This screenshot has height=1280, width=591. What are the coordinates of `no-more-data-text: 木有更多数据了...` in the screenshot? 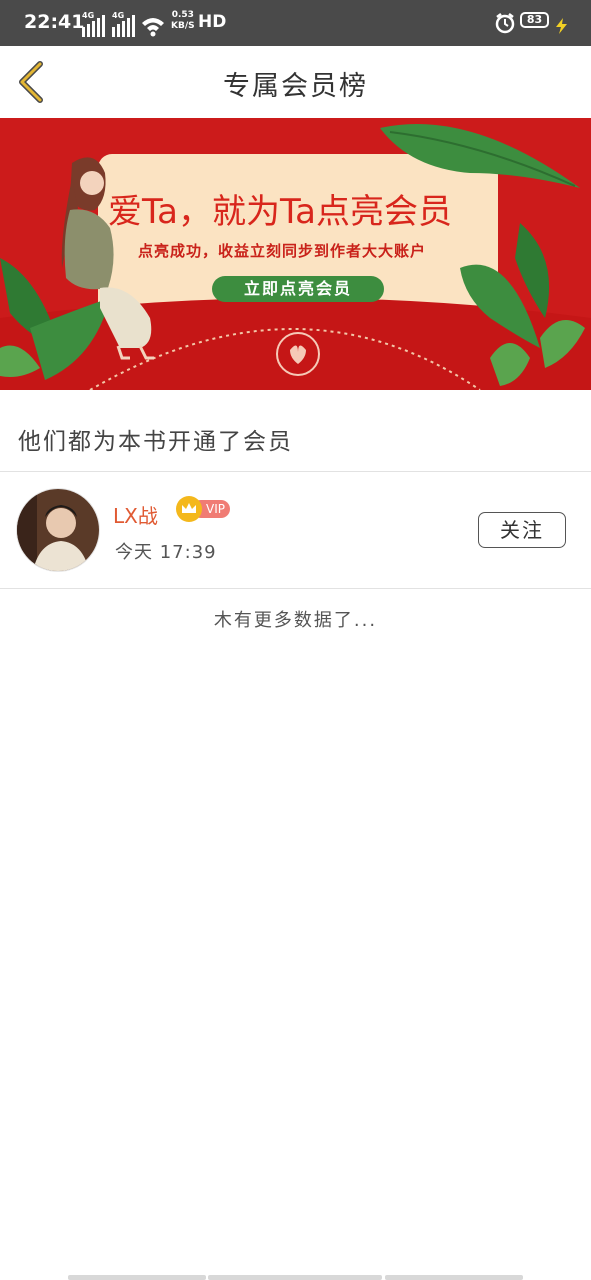 It's located at (295, 620).